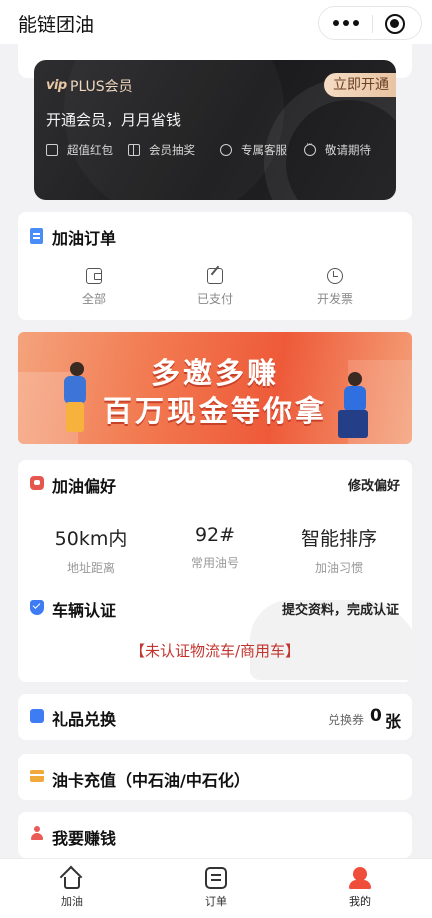 The height and width of the screenshot is (918, 432). I want to click on card-icon, so click(37, 776).